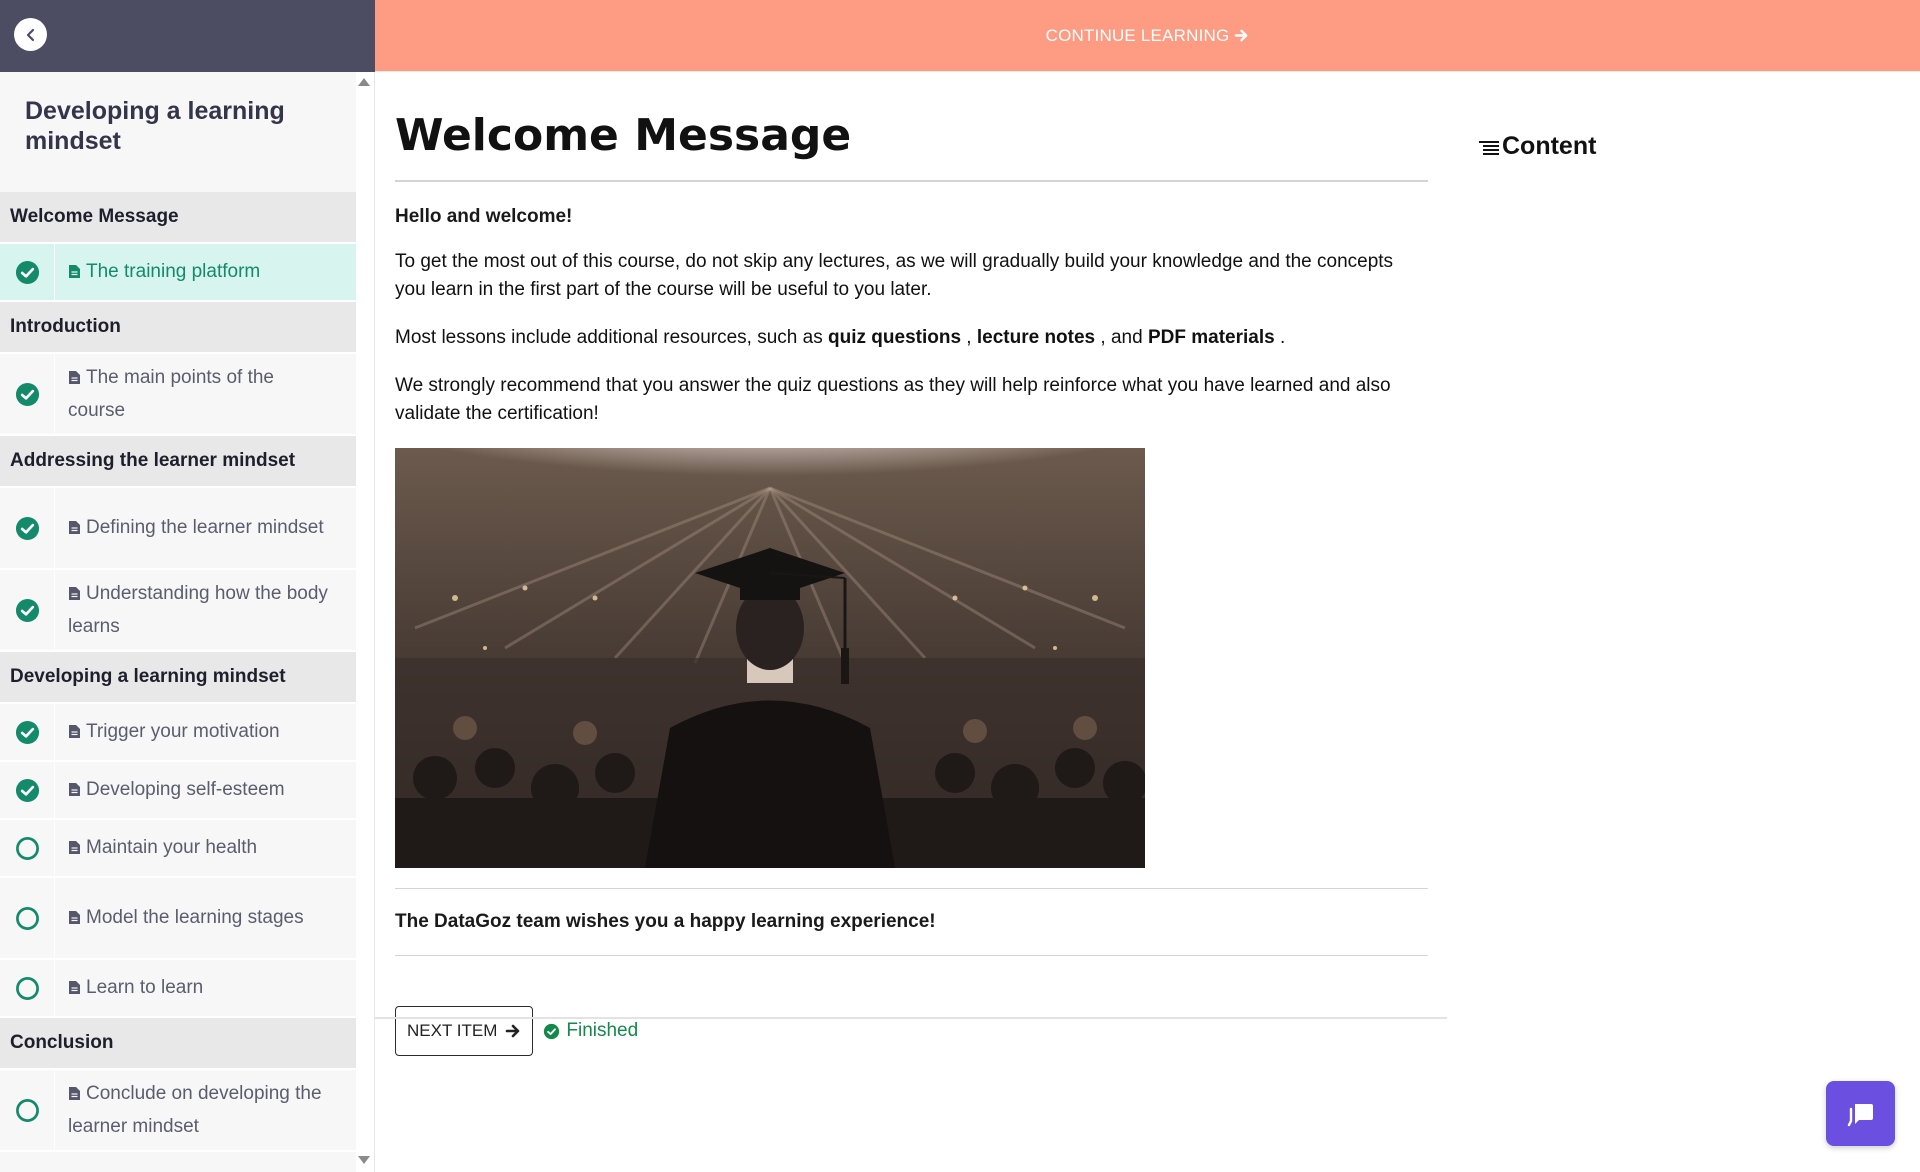 The image size is (1920, 1172). Describe the element at coordinates (1280, 337) in the screenshot. I see `resources-suffix: .` at that location.